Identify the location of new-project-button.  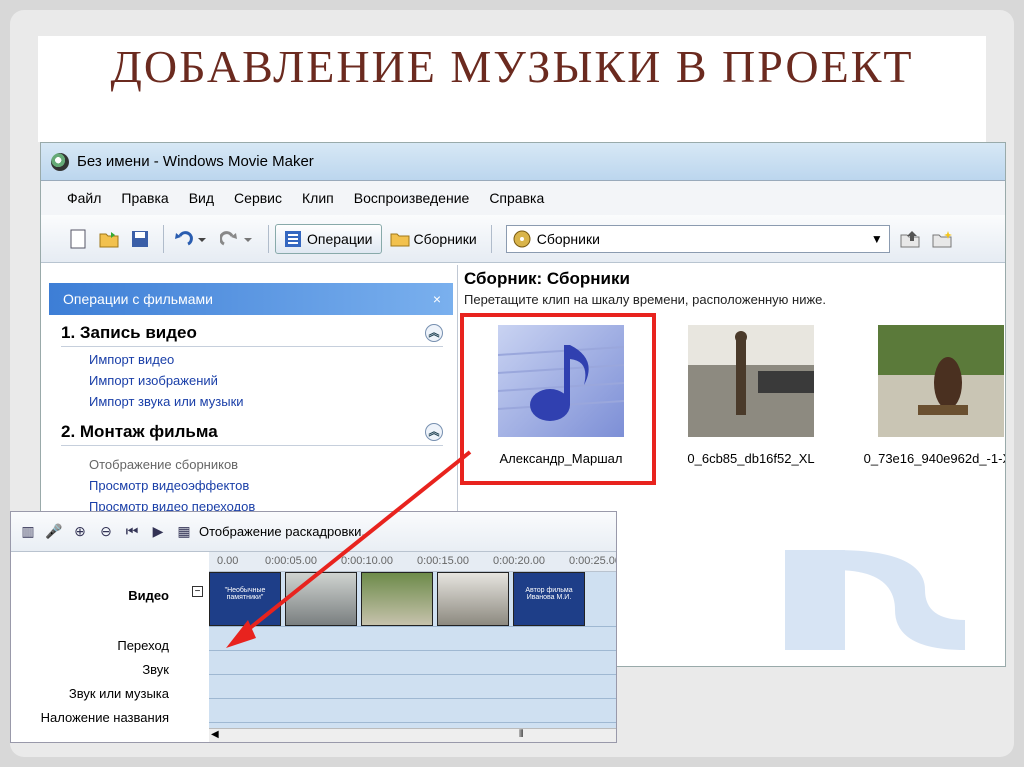
(78, 239).